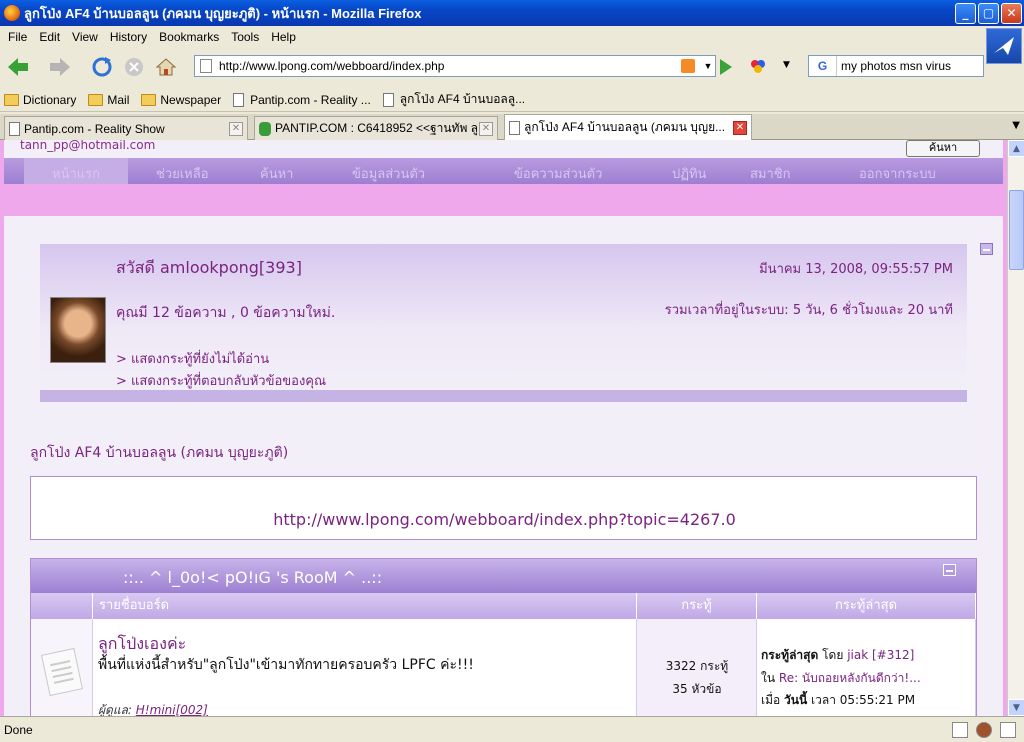  Describe the element at coordinates (984, 729) in the screenshot. I see `greasemonkey-icon` at that location.